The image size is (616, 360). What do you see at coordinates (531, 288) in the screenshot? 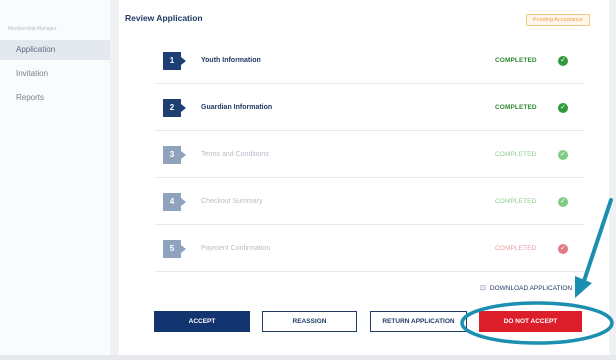
I see `download-label: DOWNLOAD APPLICATION` at bounding box center [531, 288].